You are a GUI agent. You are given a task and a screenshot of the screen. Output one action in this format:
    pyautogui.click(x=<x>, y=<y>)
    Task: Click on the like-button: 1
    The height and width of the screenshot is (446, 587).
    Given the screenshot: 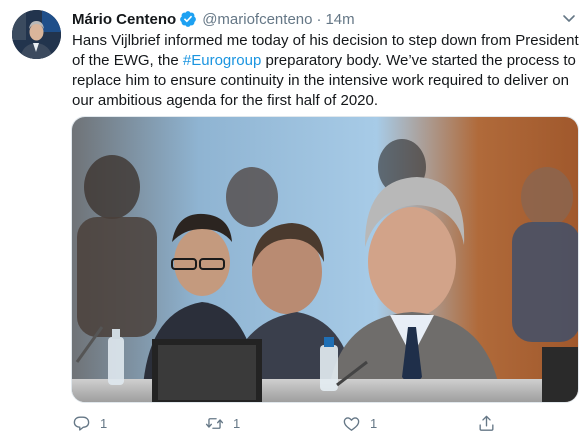 What is the action you would take?
    pyautogui.click(x=359, y=423)
    